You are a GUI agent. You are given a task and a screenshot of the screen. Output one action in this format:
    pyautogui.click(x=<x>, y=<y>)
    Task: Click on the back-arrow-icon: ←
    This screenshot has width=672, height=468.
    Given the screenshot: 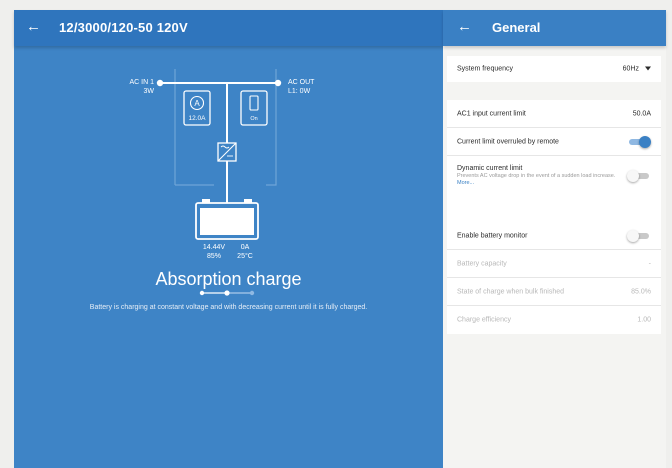 What is the action you would take?
    pyautogui.click(x=464, y=27)
    